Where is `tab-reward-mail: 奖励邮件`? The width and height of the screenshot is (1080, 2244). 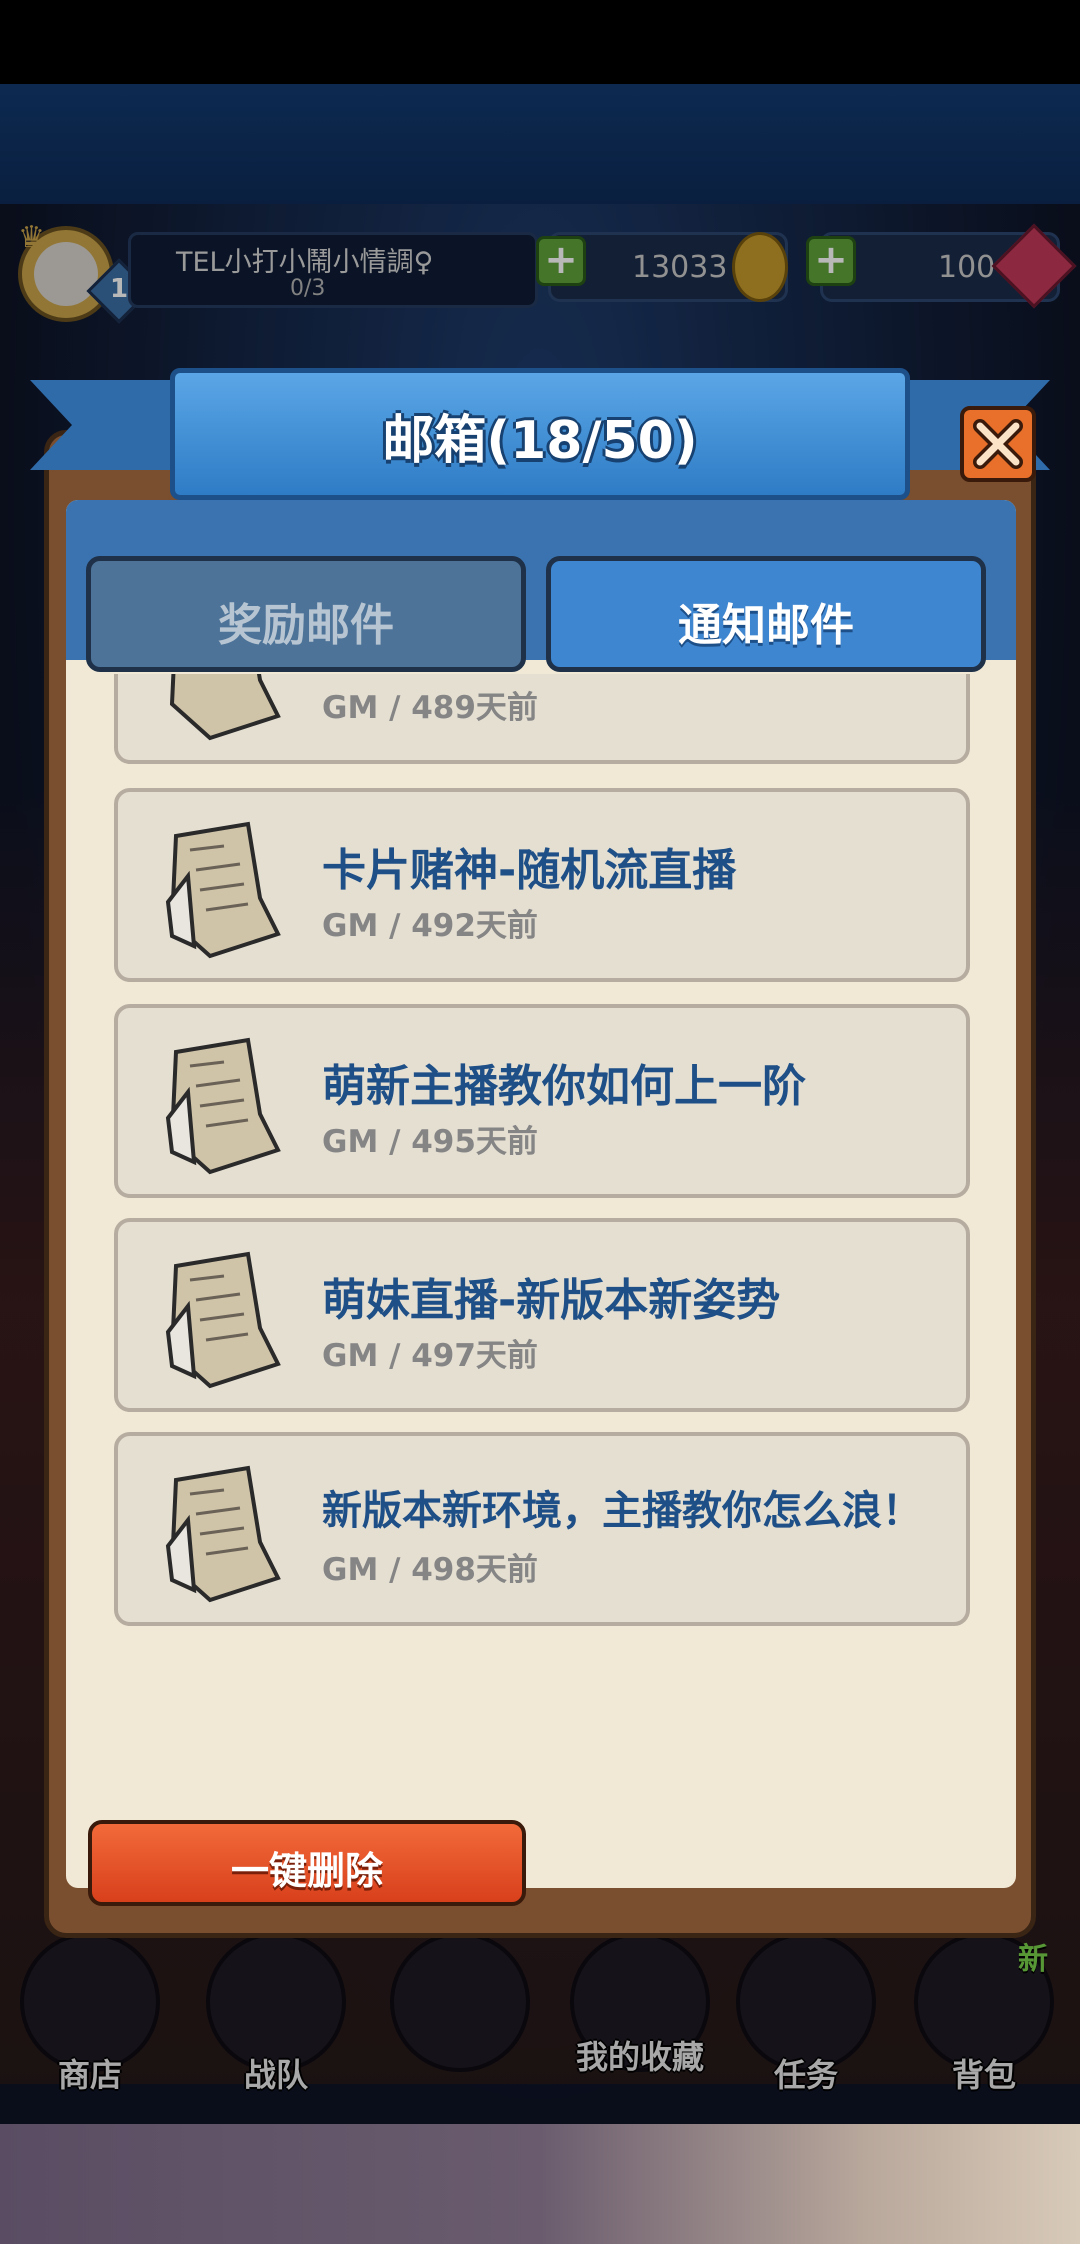 tab-reward-mail: 奖励邮件 is located at coordinates (306, 614).